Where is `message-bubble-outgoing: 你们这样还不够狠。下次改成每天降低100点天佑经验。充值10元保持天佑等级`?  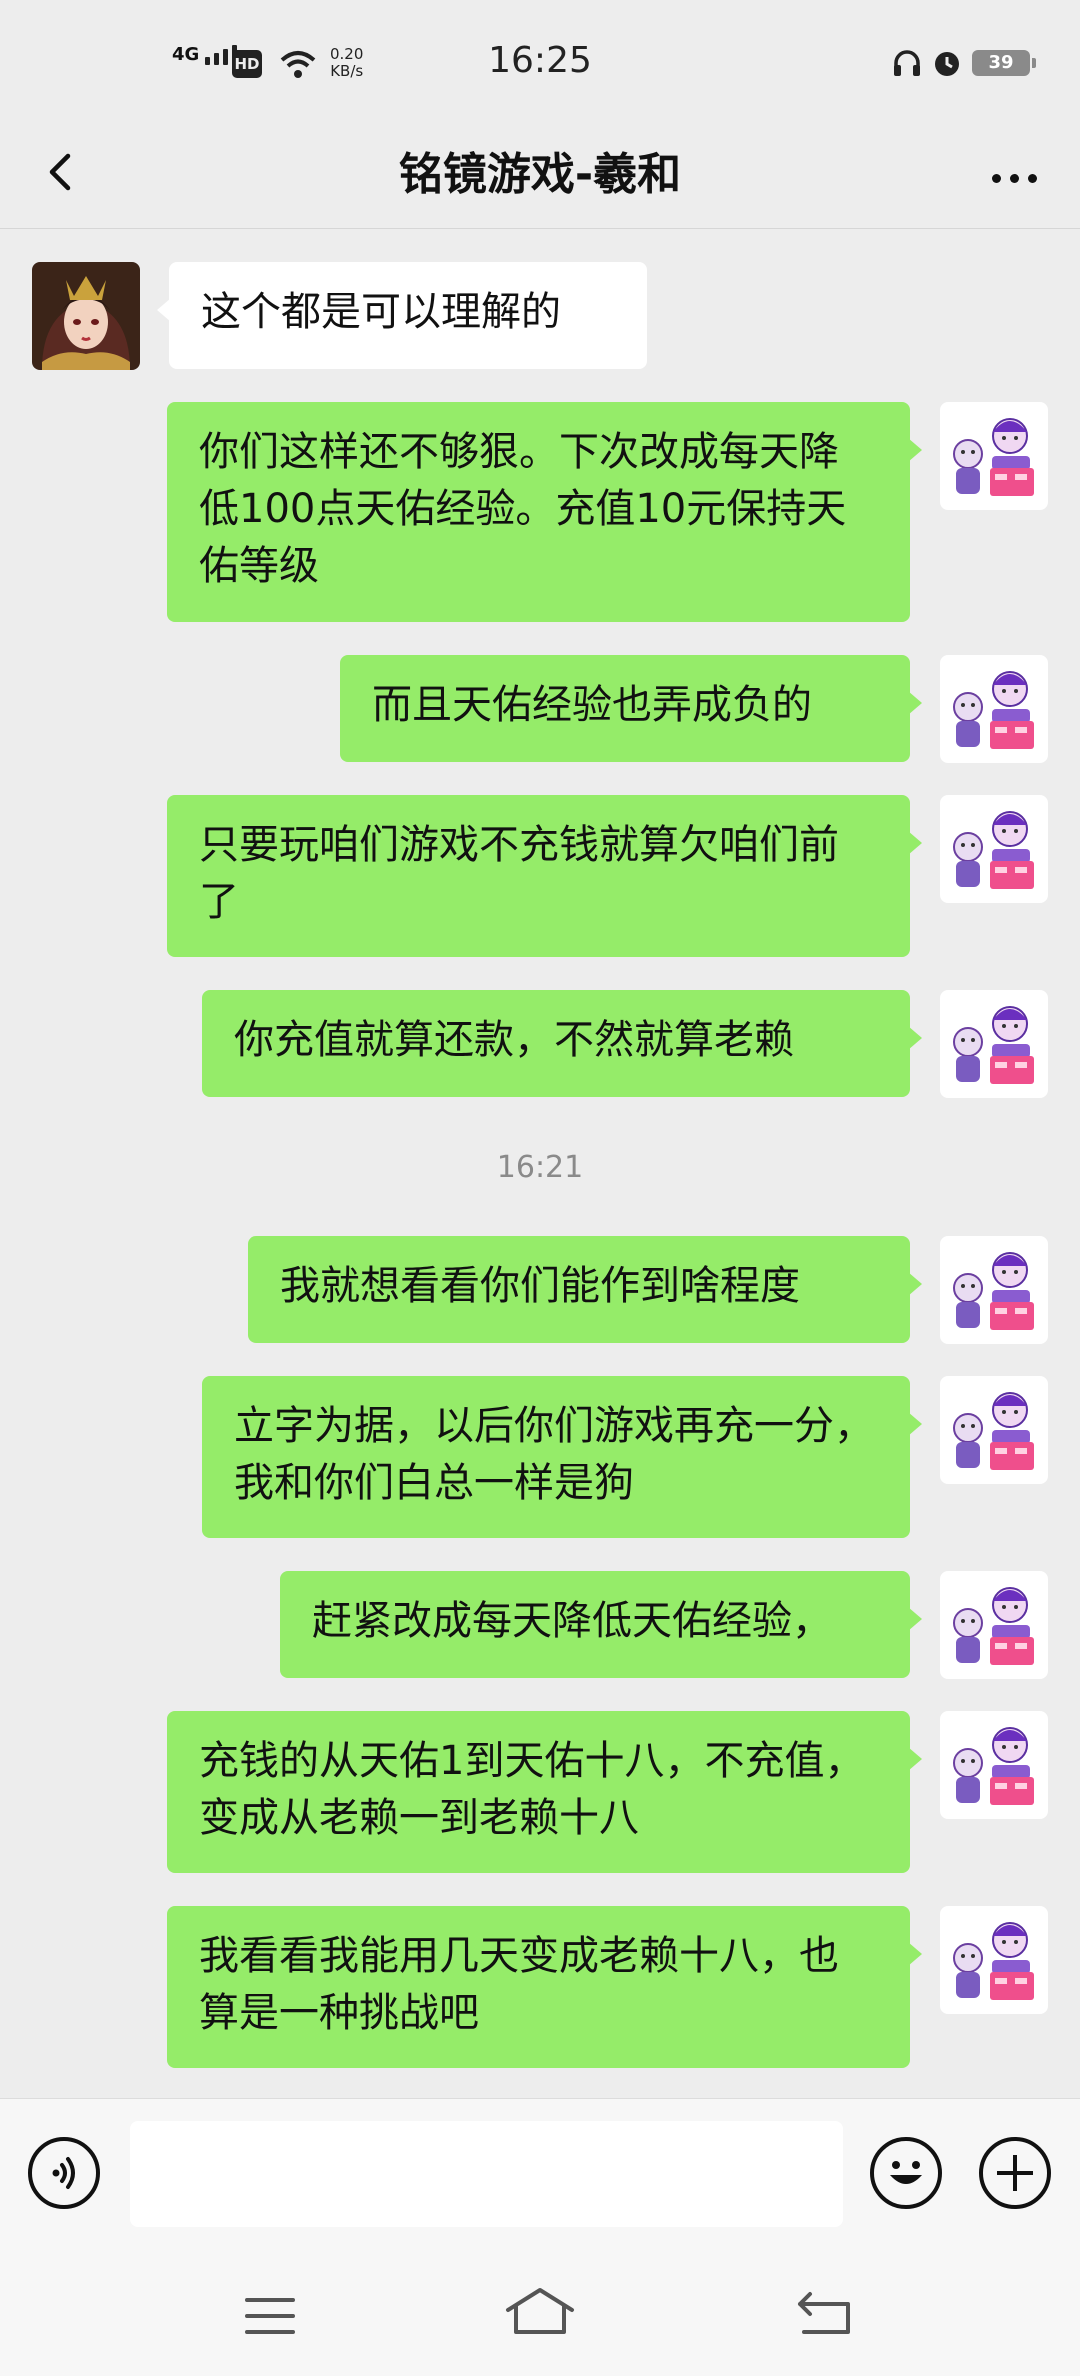
message-bubble-outgoing: 你们这样还不够狠。下次改成每天降低100点天佑经验。充值10元保持天佑等级 is located at coordinates (544, 512).